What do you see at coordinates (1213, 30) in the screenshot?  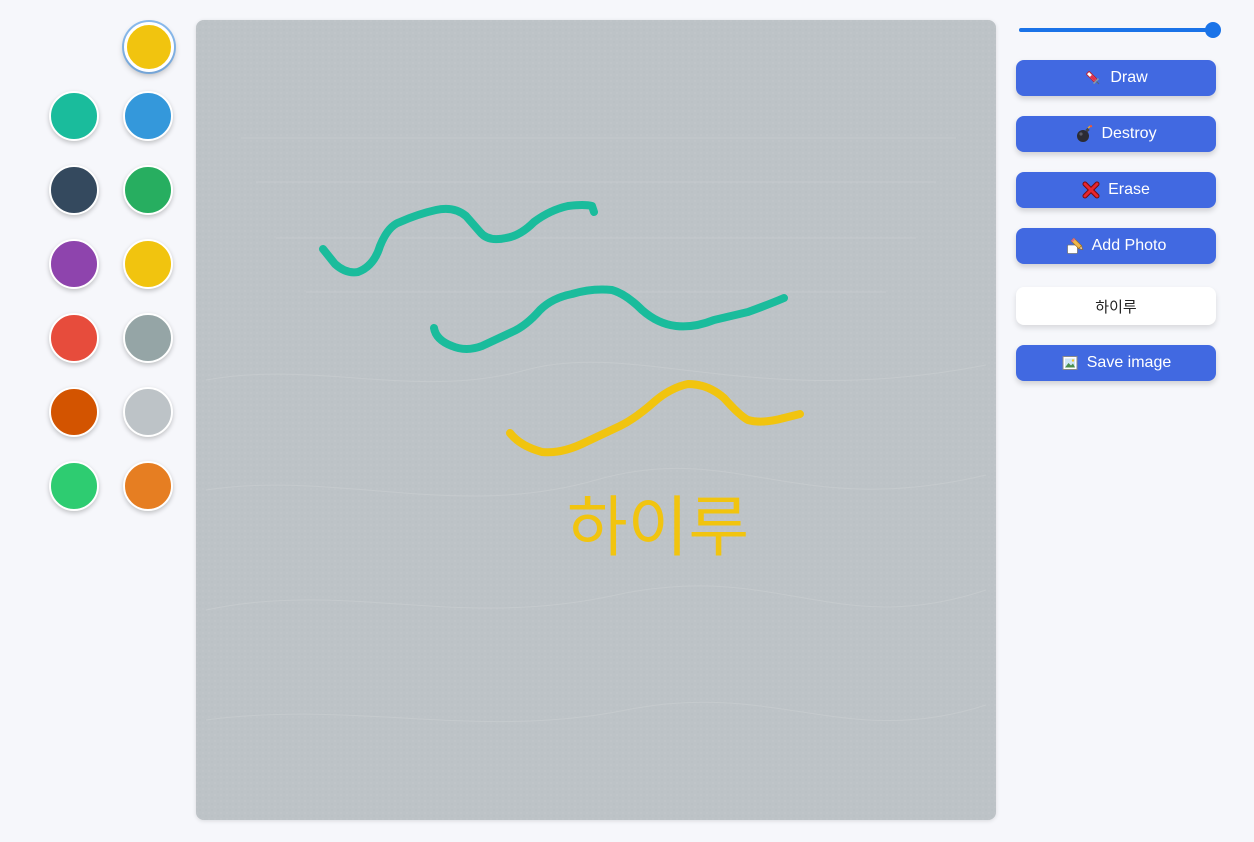 I see `slider-thumb` at bounding box center [1213, 30].